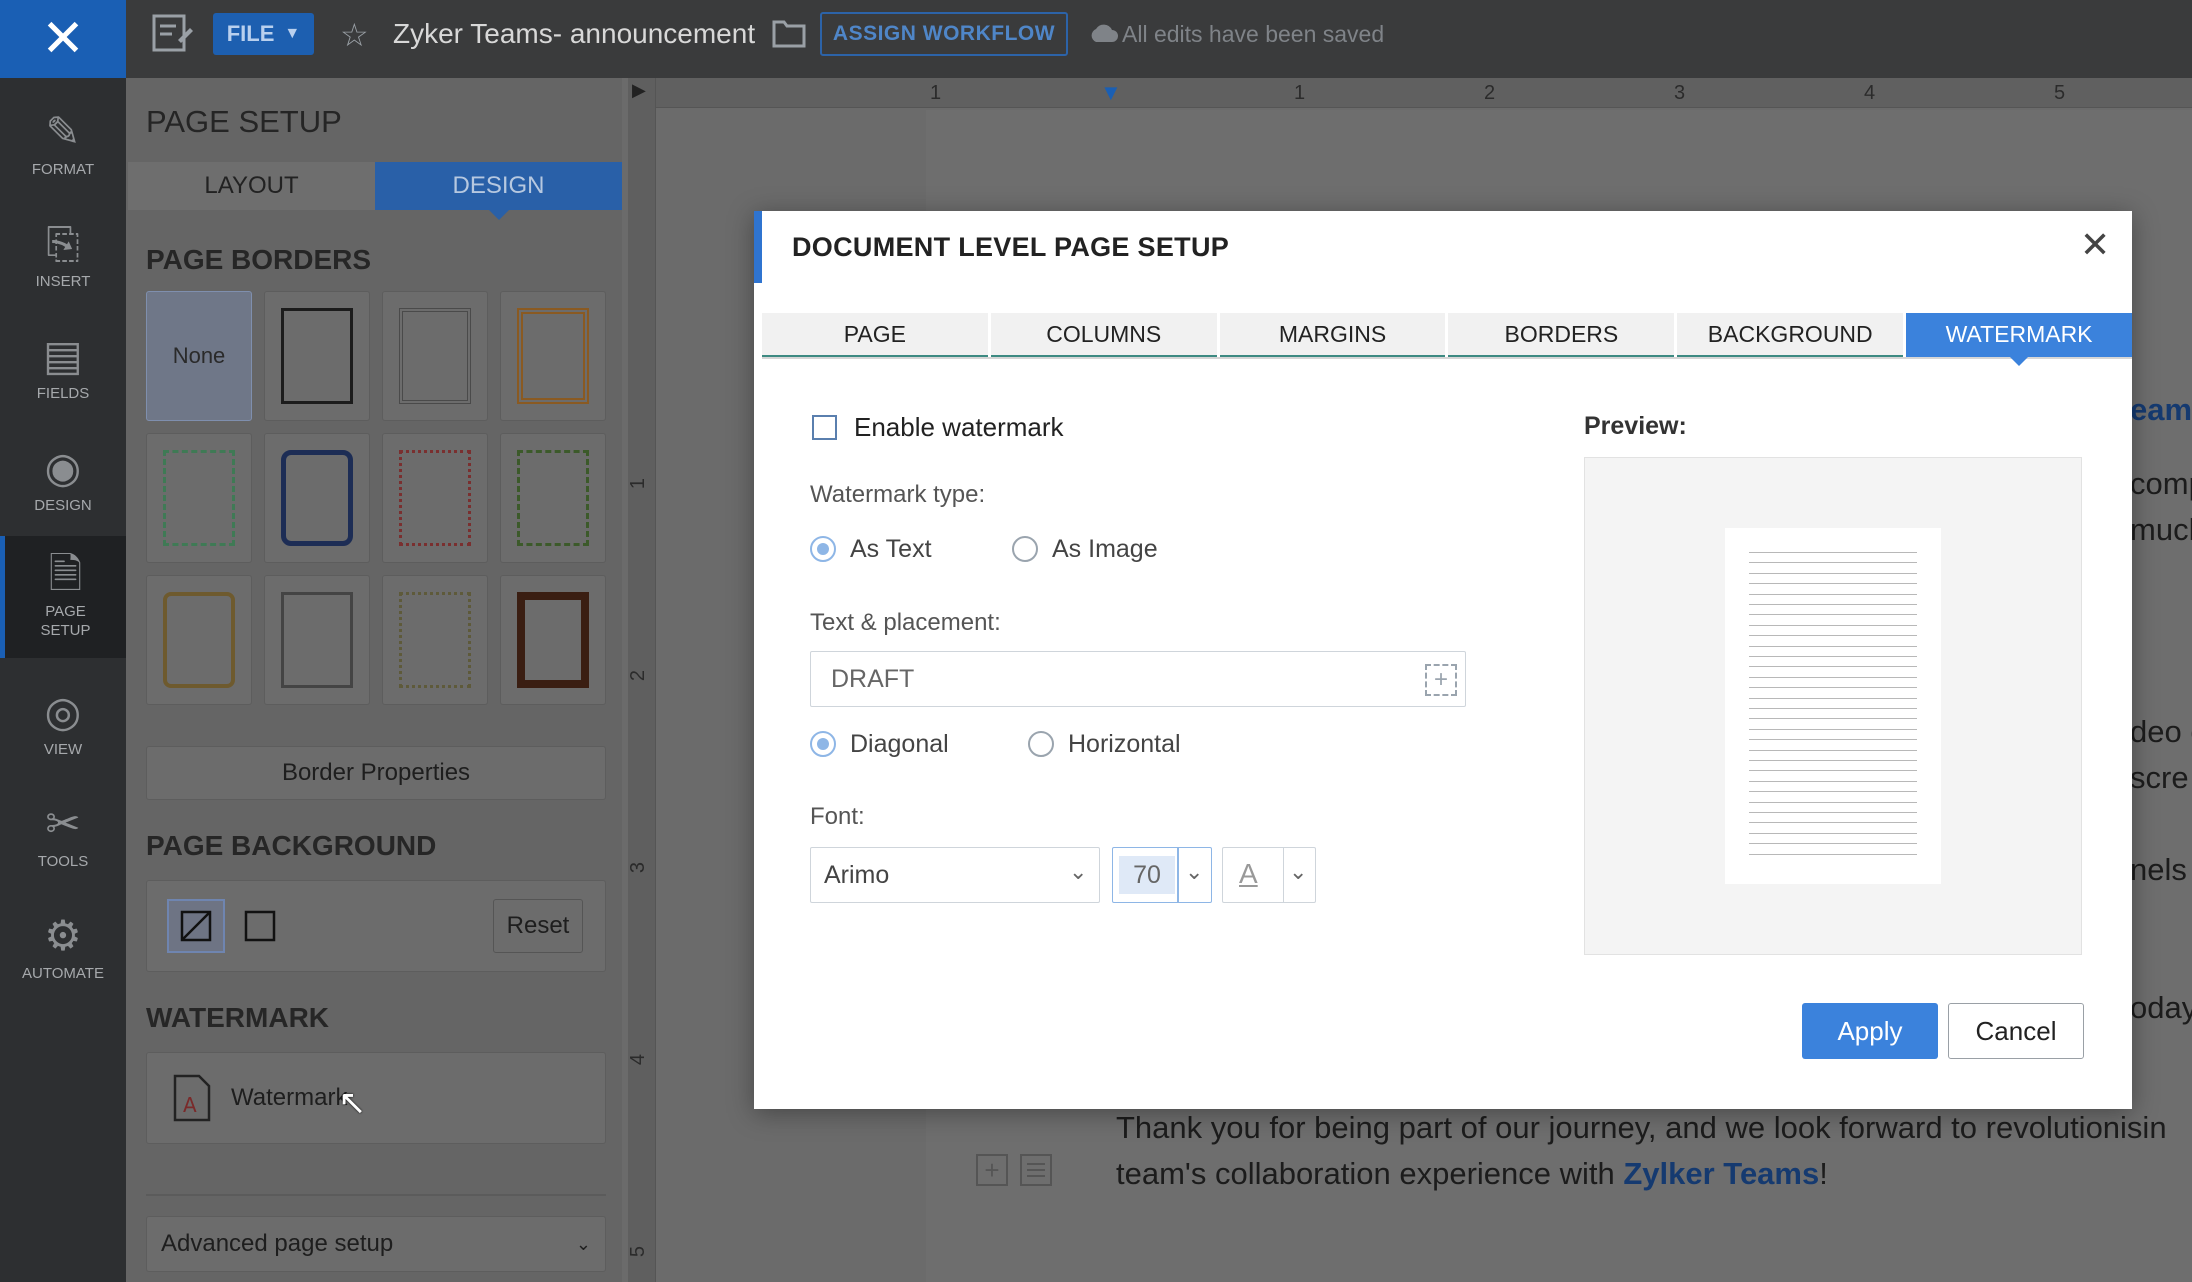 This screenshot has height=1282, width=2192. What do you see at coordinates (199, 498) in the screenshot?
I see `border-option-green-dots` at bounding box center [199, 498].